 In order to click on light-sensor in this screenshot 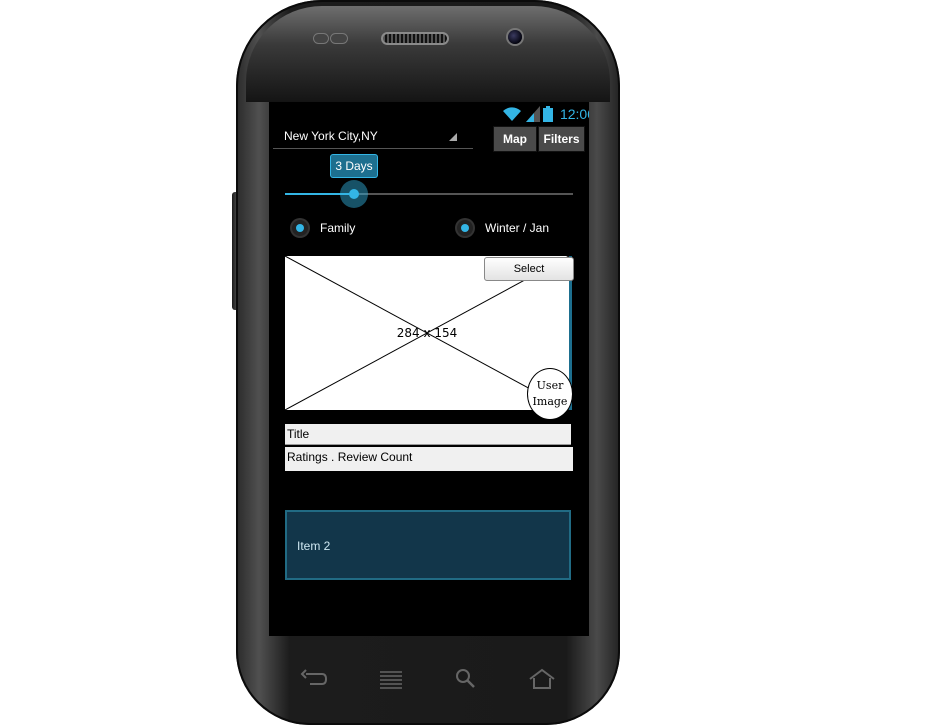, I will do `click(339, 38)`.